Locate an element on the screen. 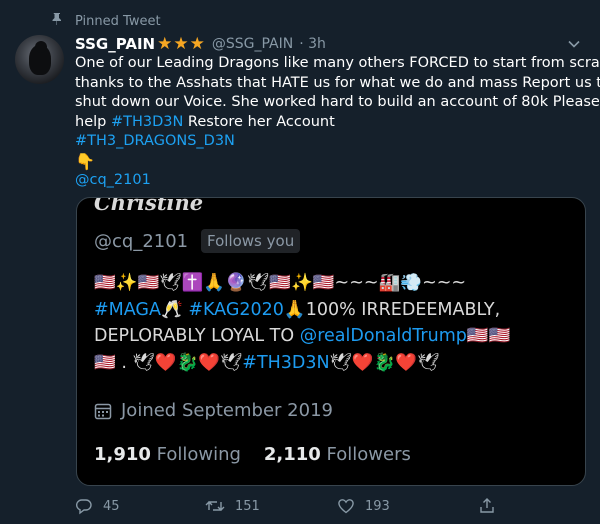 The image size is (600, 524). bio-line: 🇺🇸 . 🕊❤️🐉❤️🕊#TH3D3N🕊❤️🐉❤️🕊 is located at coordinates (267, 362).